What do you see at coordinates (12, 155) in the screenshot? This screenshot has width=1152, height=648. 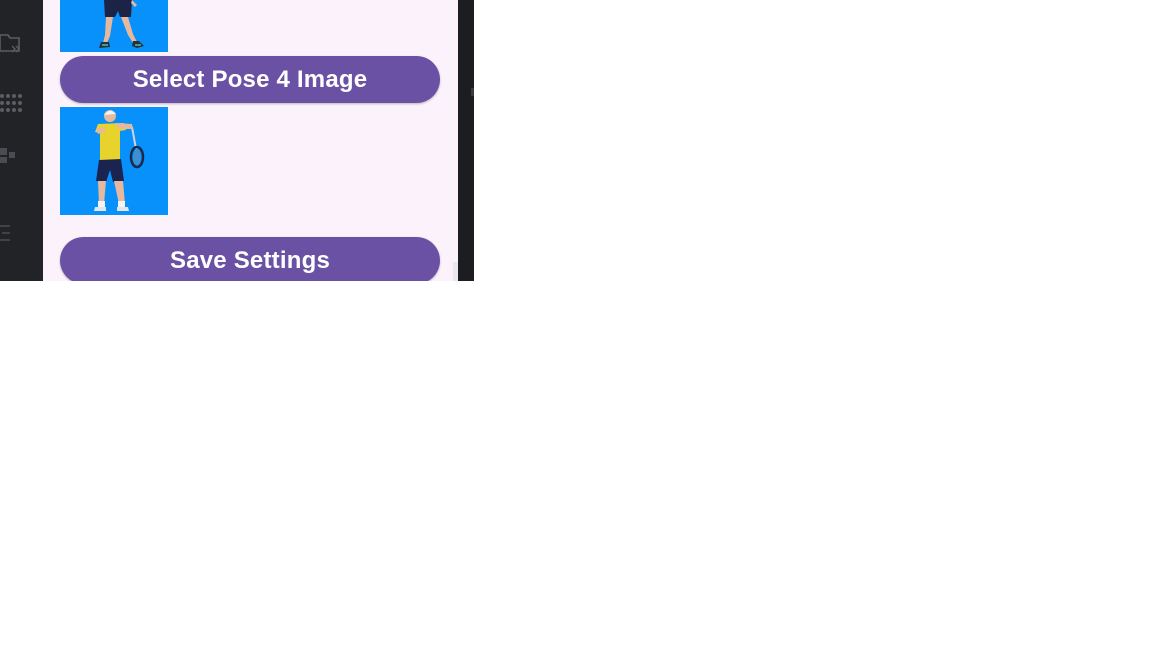 I see `emulator-icon` at bounding box center [12, 155].